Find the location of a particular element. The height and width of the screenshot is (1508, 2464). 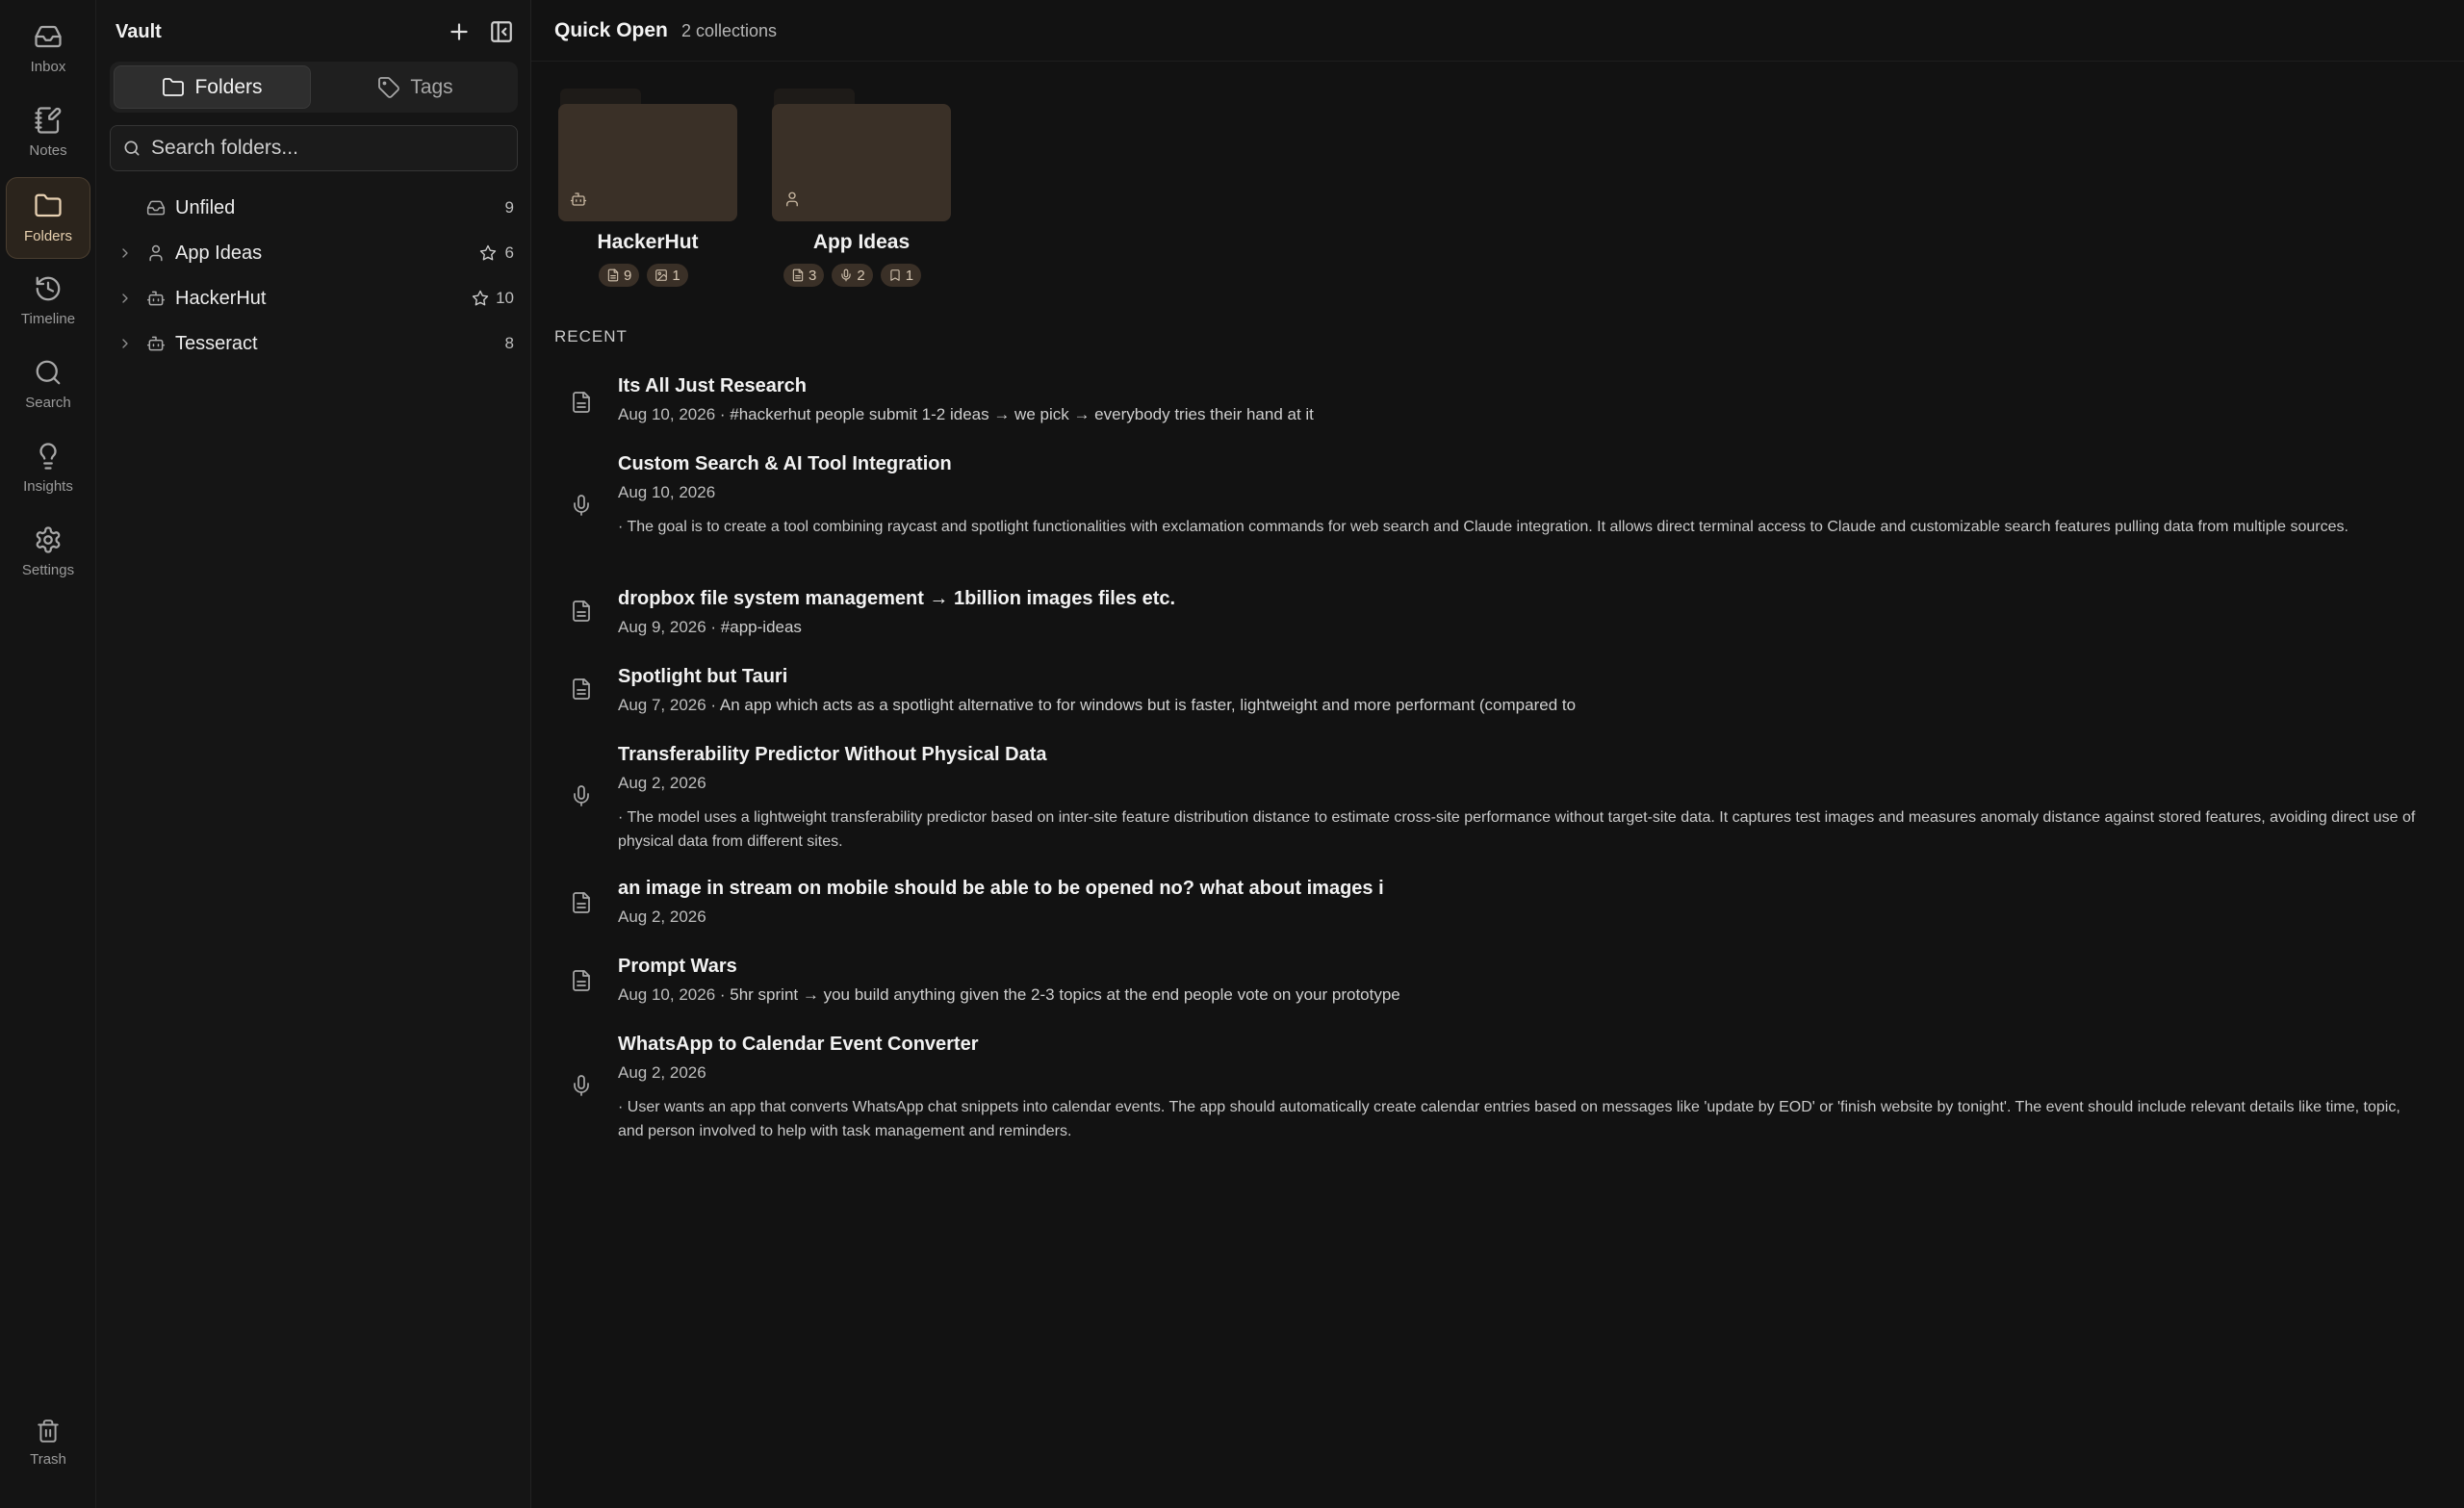

tree-item-label: App Ideas is located at coordinates (219, 253).